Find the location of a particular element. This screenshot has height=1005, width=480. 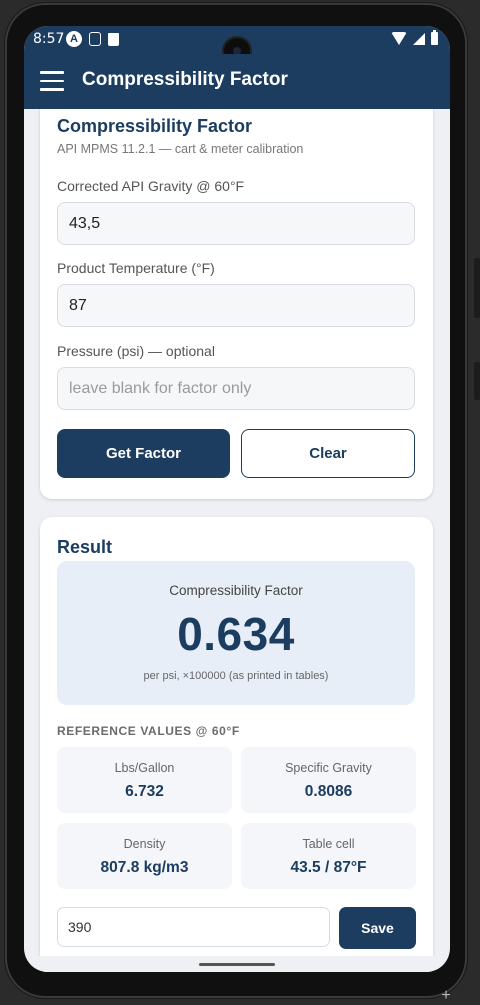

result-title: Result is located at coordinates (85, 547).